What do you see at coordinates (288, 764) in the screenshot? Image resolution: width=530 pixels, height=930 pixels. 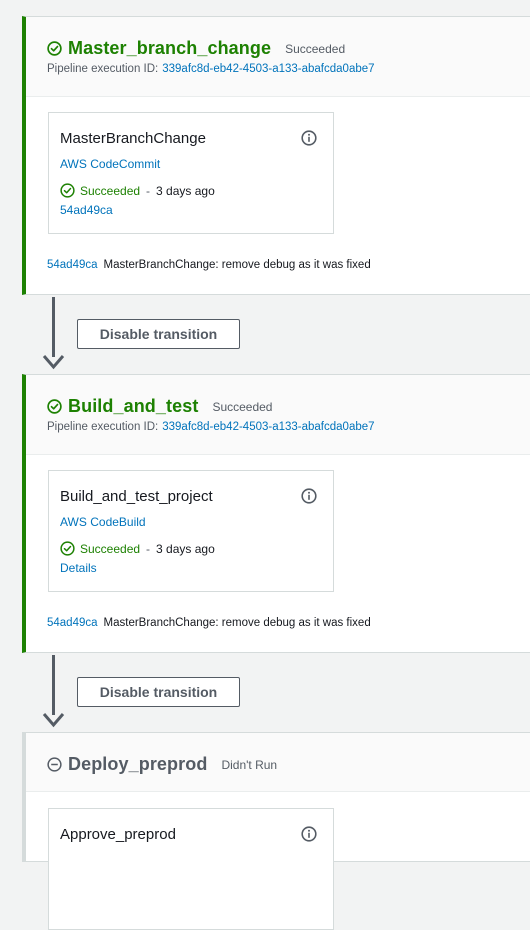 I see `stage-title-row: Deploy_preprod Didn't Run` at bounding box center [288, 764].